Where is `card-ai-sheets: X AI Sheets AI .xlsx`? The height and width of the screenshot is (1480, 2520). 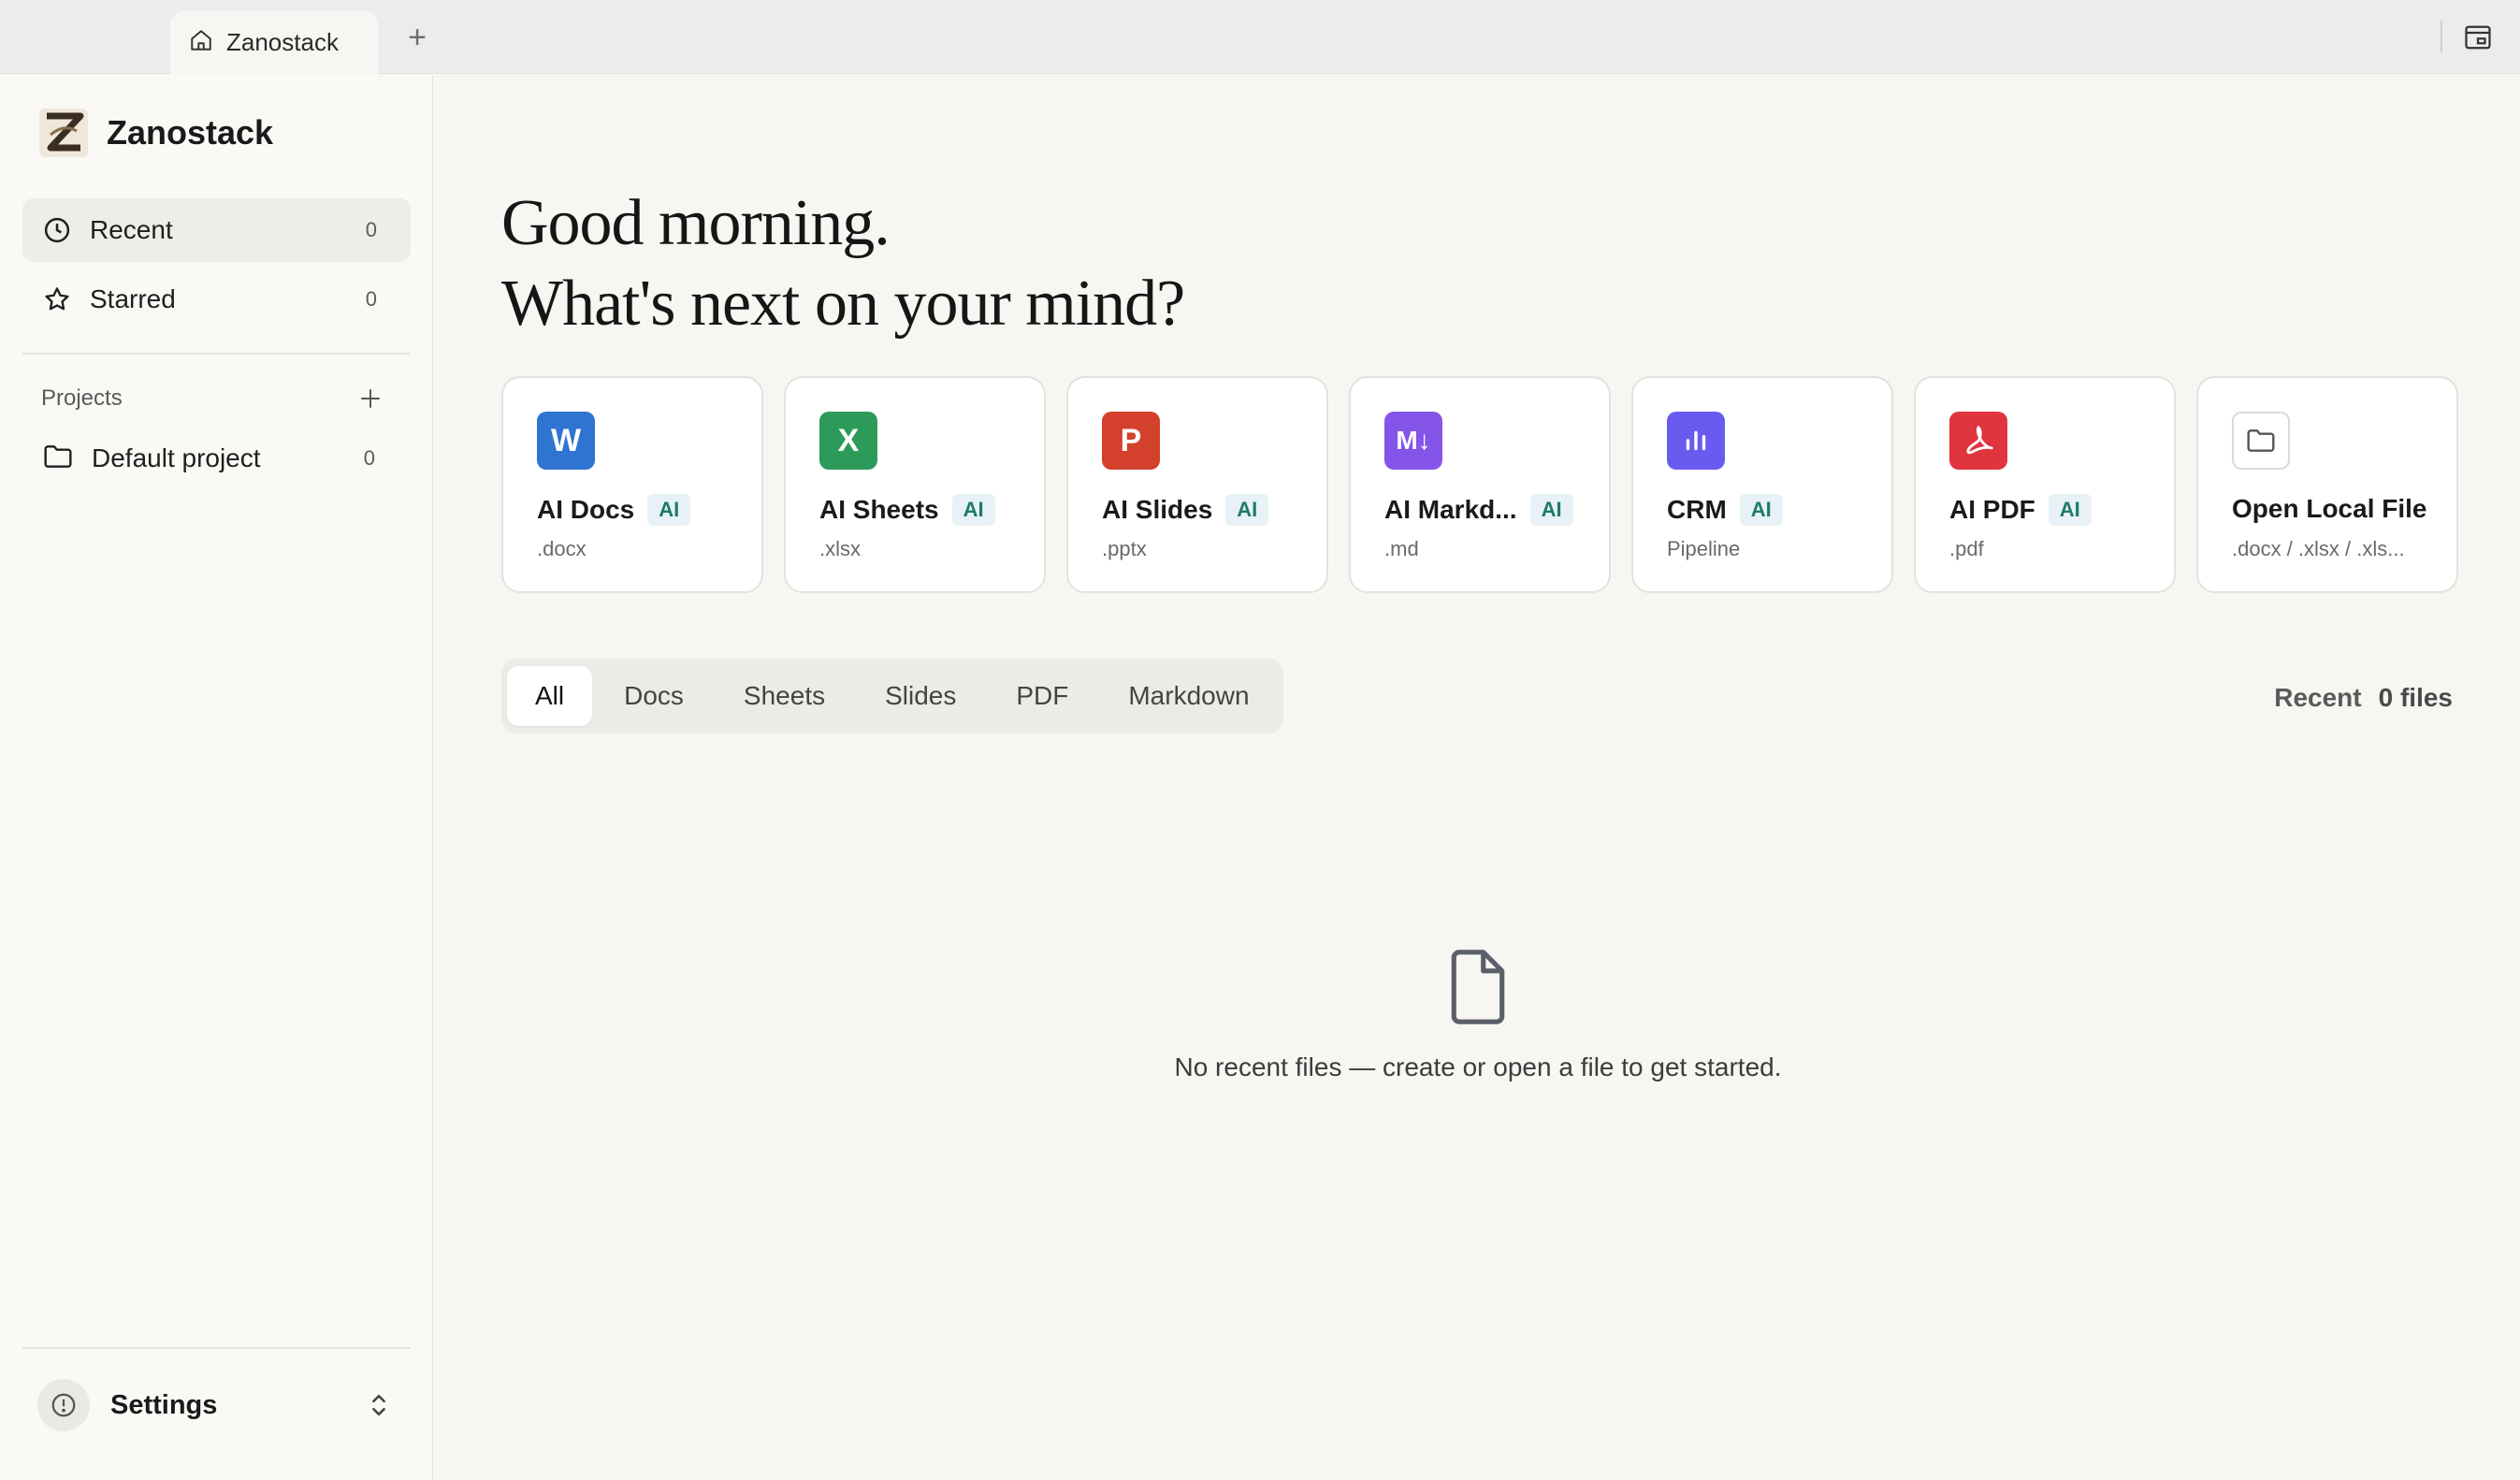 card-ai-sheets: X AI Sheets AI .xlsx is located at coordinates (915, 484).